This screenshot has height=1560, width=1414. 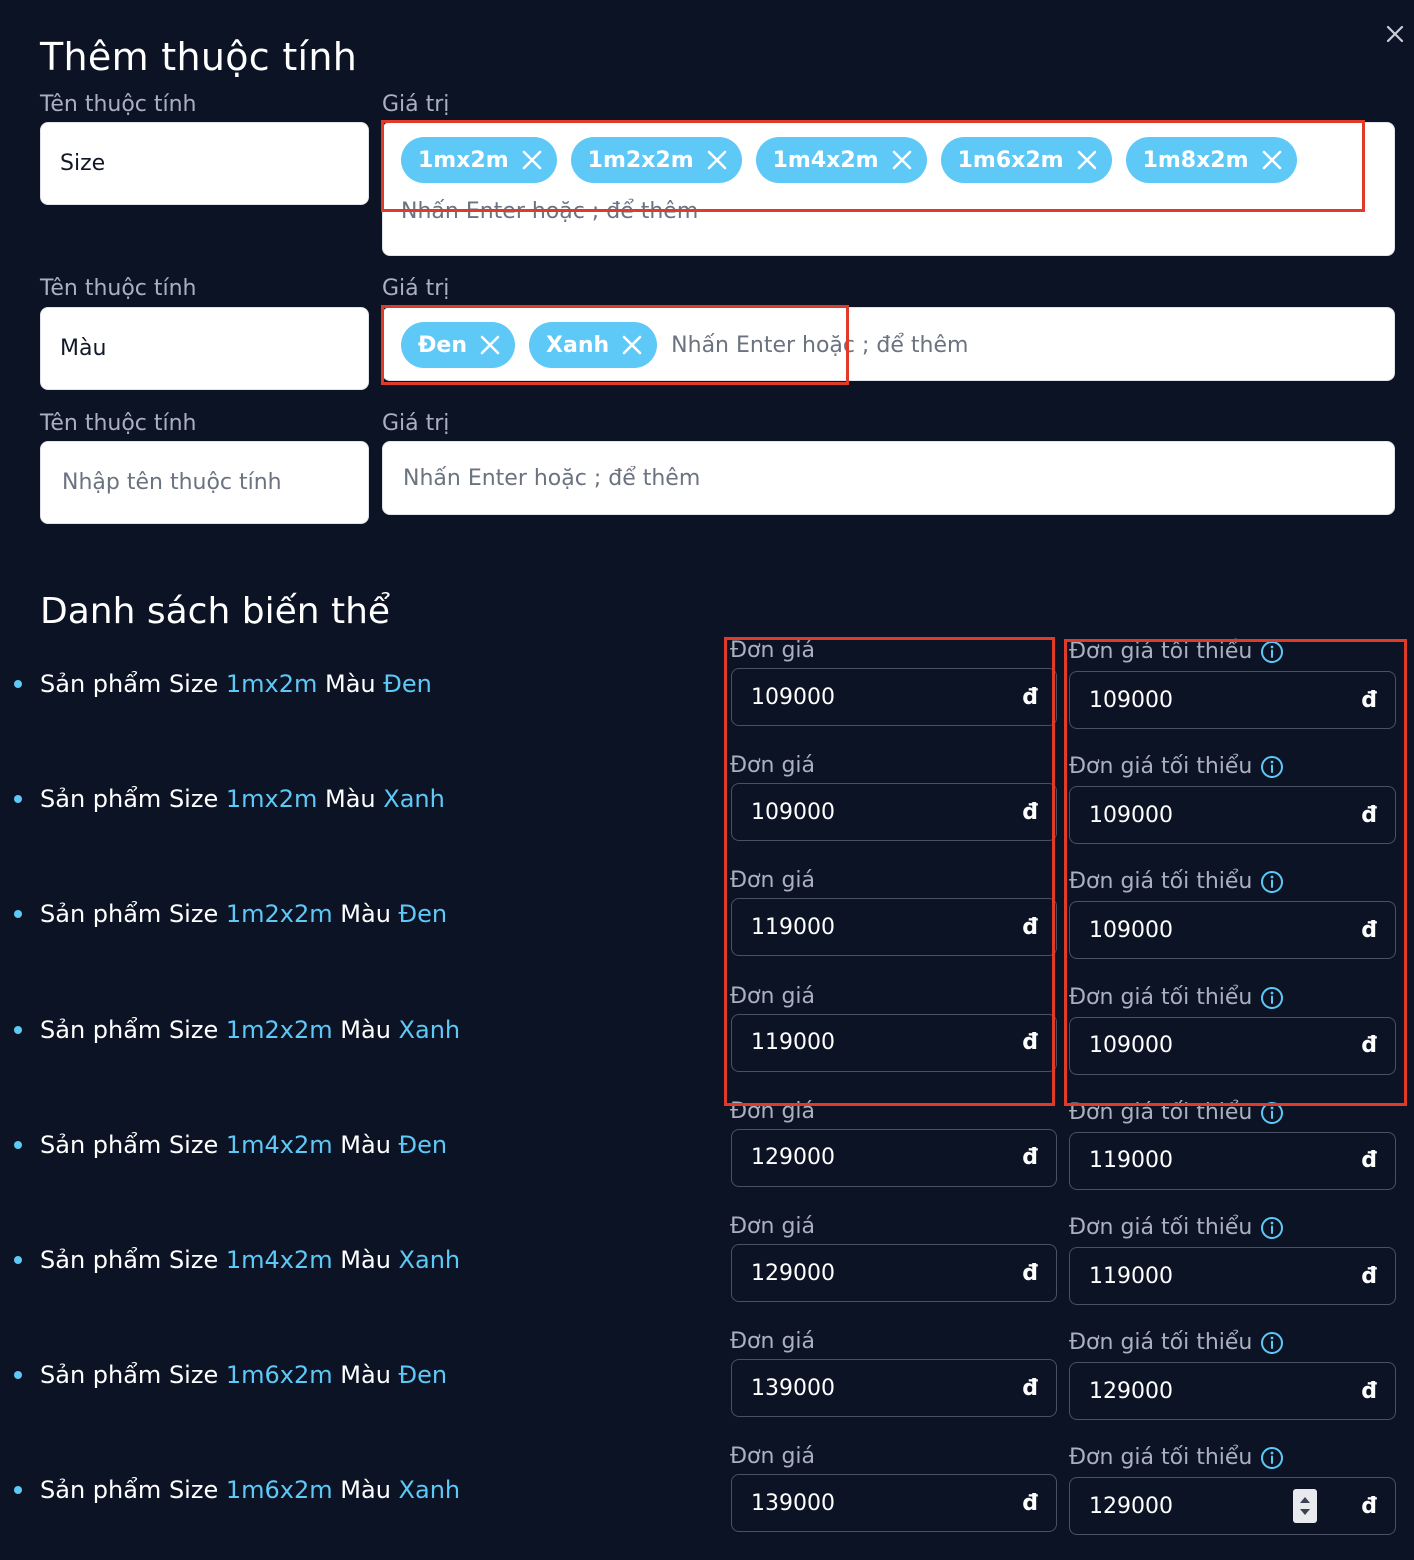 What do you see at coordinates (593, 345) in the screenshot?
I see `value-chip: Xanh` at bounding box center [593, 345].